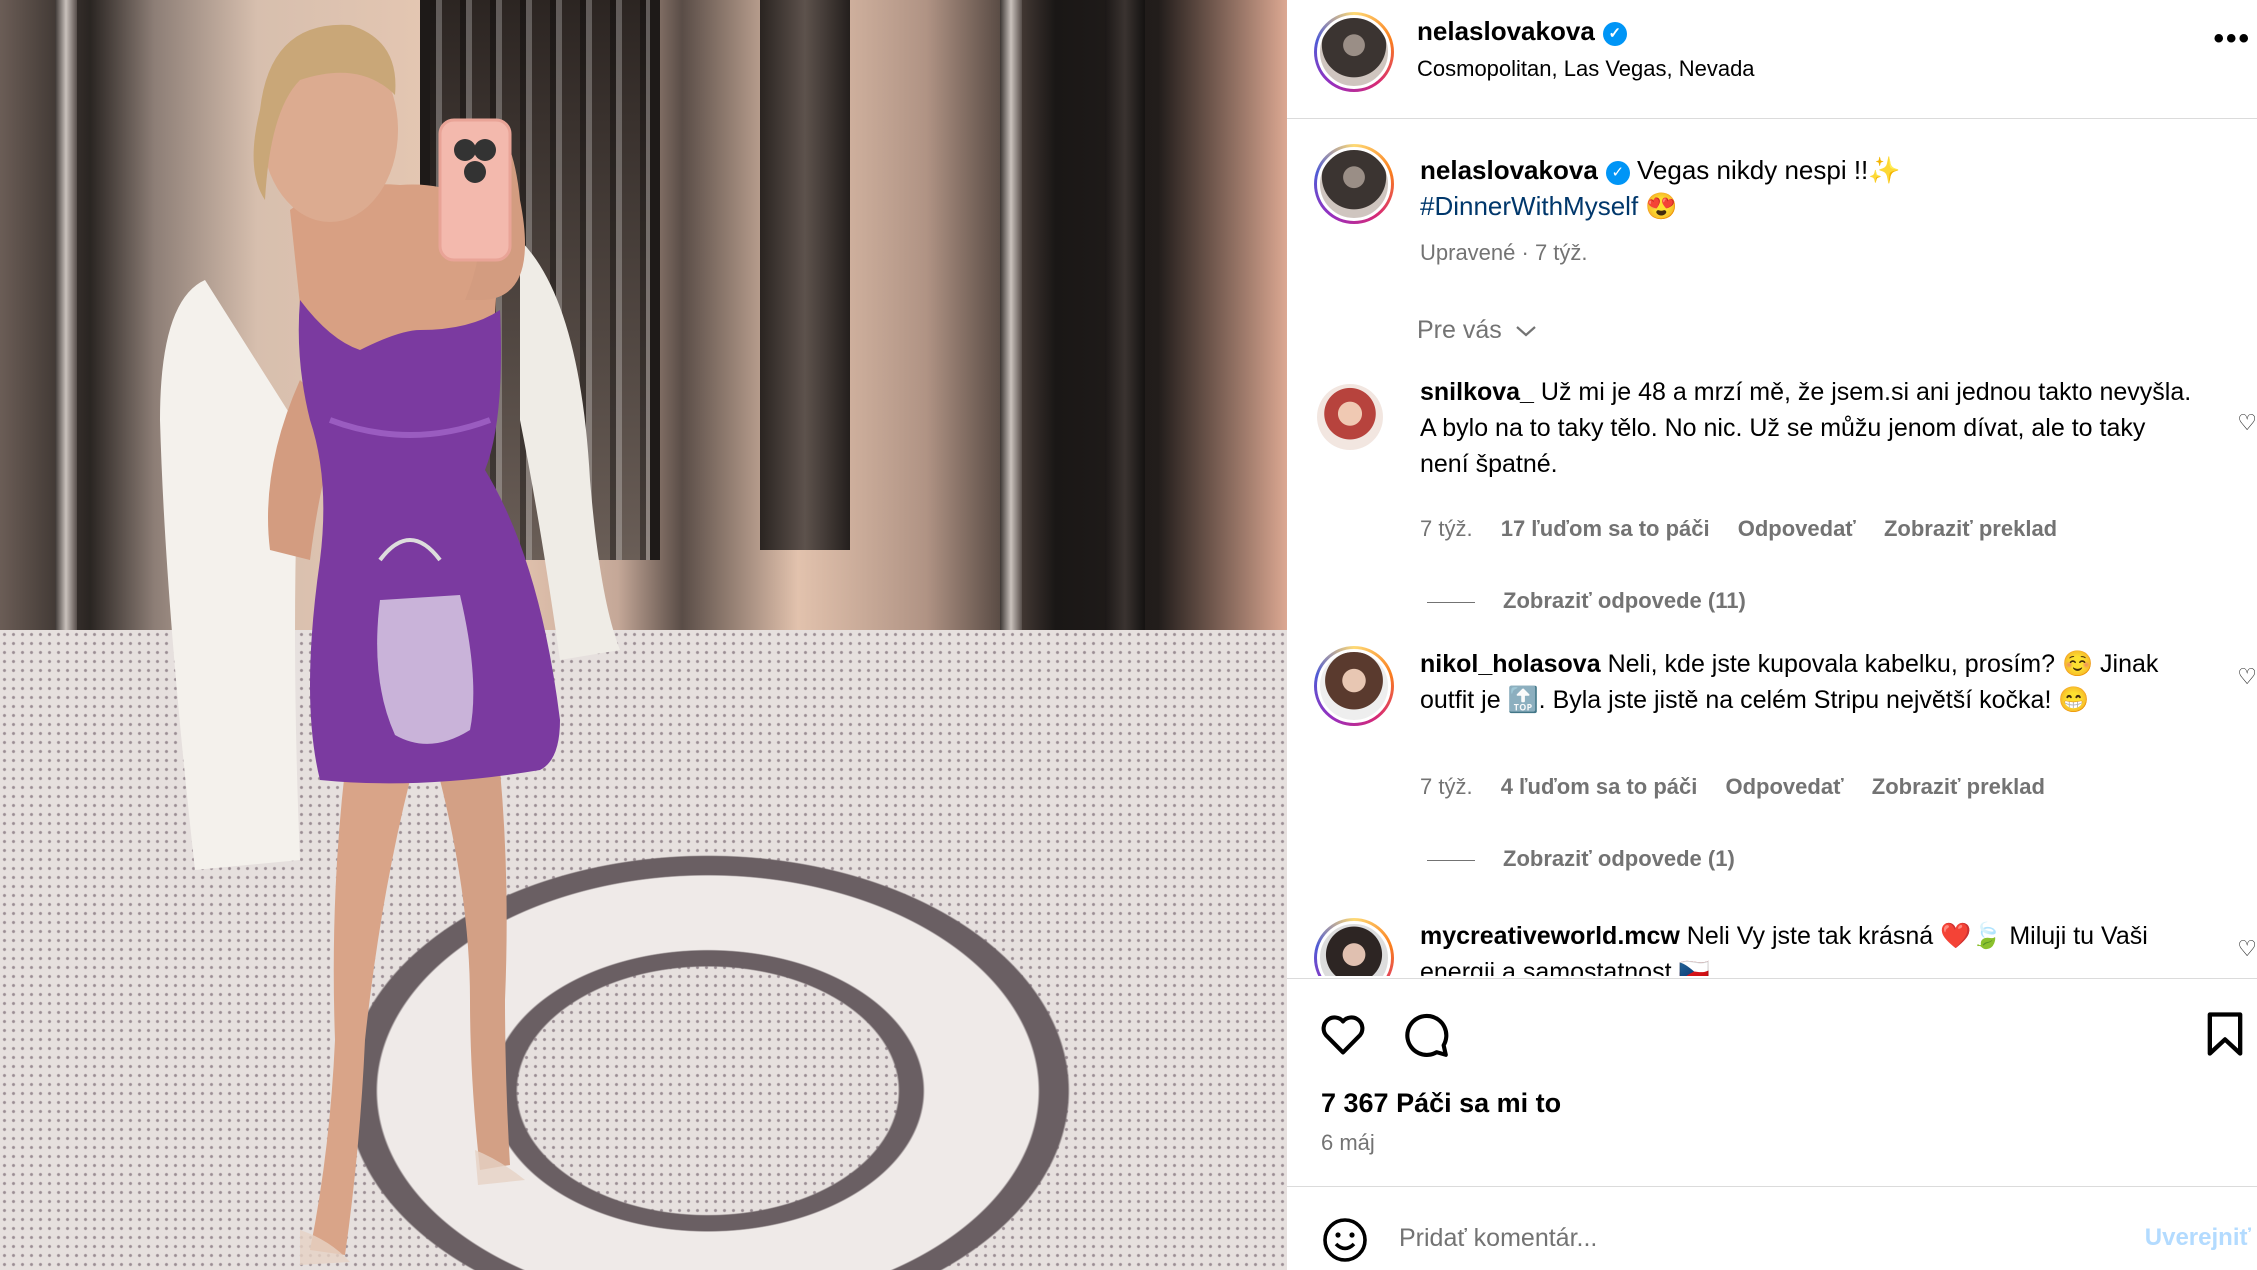  What do you see at coordinates (1550, 936) in the screenshot?
I see `comment-username: mycreativeworld.mcw` at bounding box center [1550, 936].